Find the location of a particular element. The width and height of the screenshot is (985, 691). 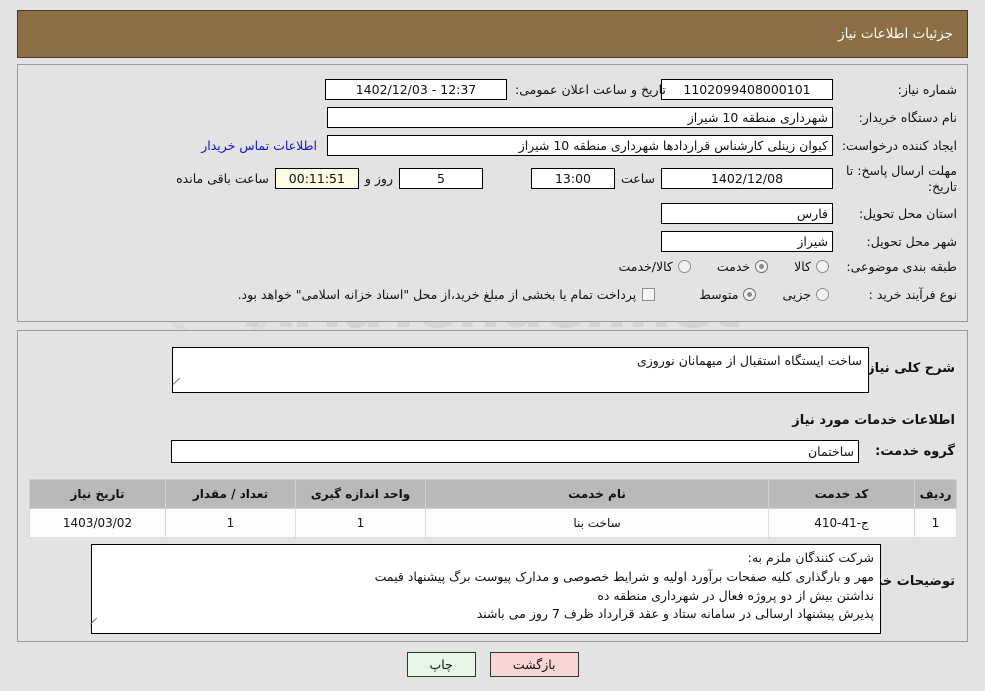

services-section-title: اطلاعات خدمات مورد نیاز is located at coordinates (873, 420).